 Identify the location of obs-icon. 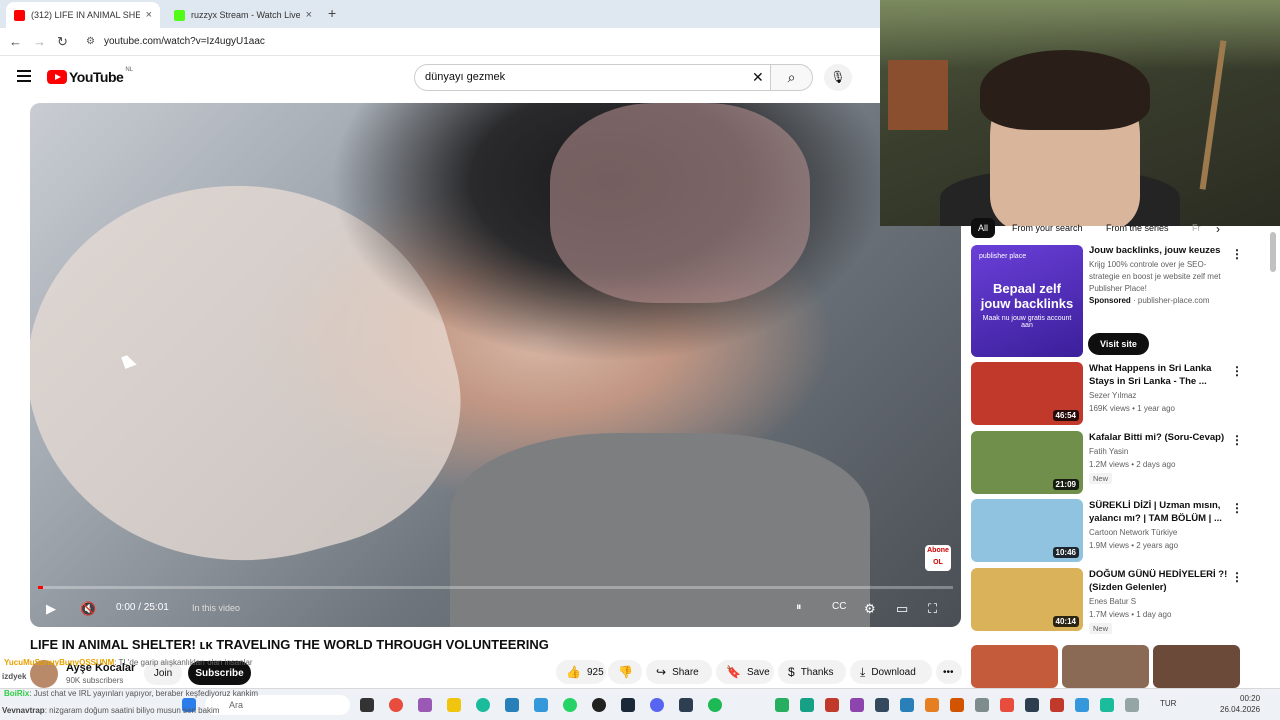
(599, 705).